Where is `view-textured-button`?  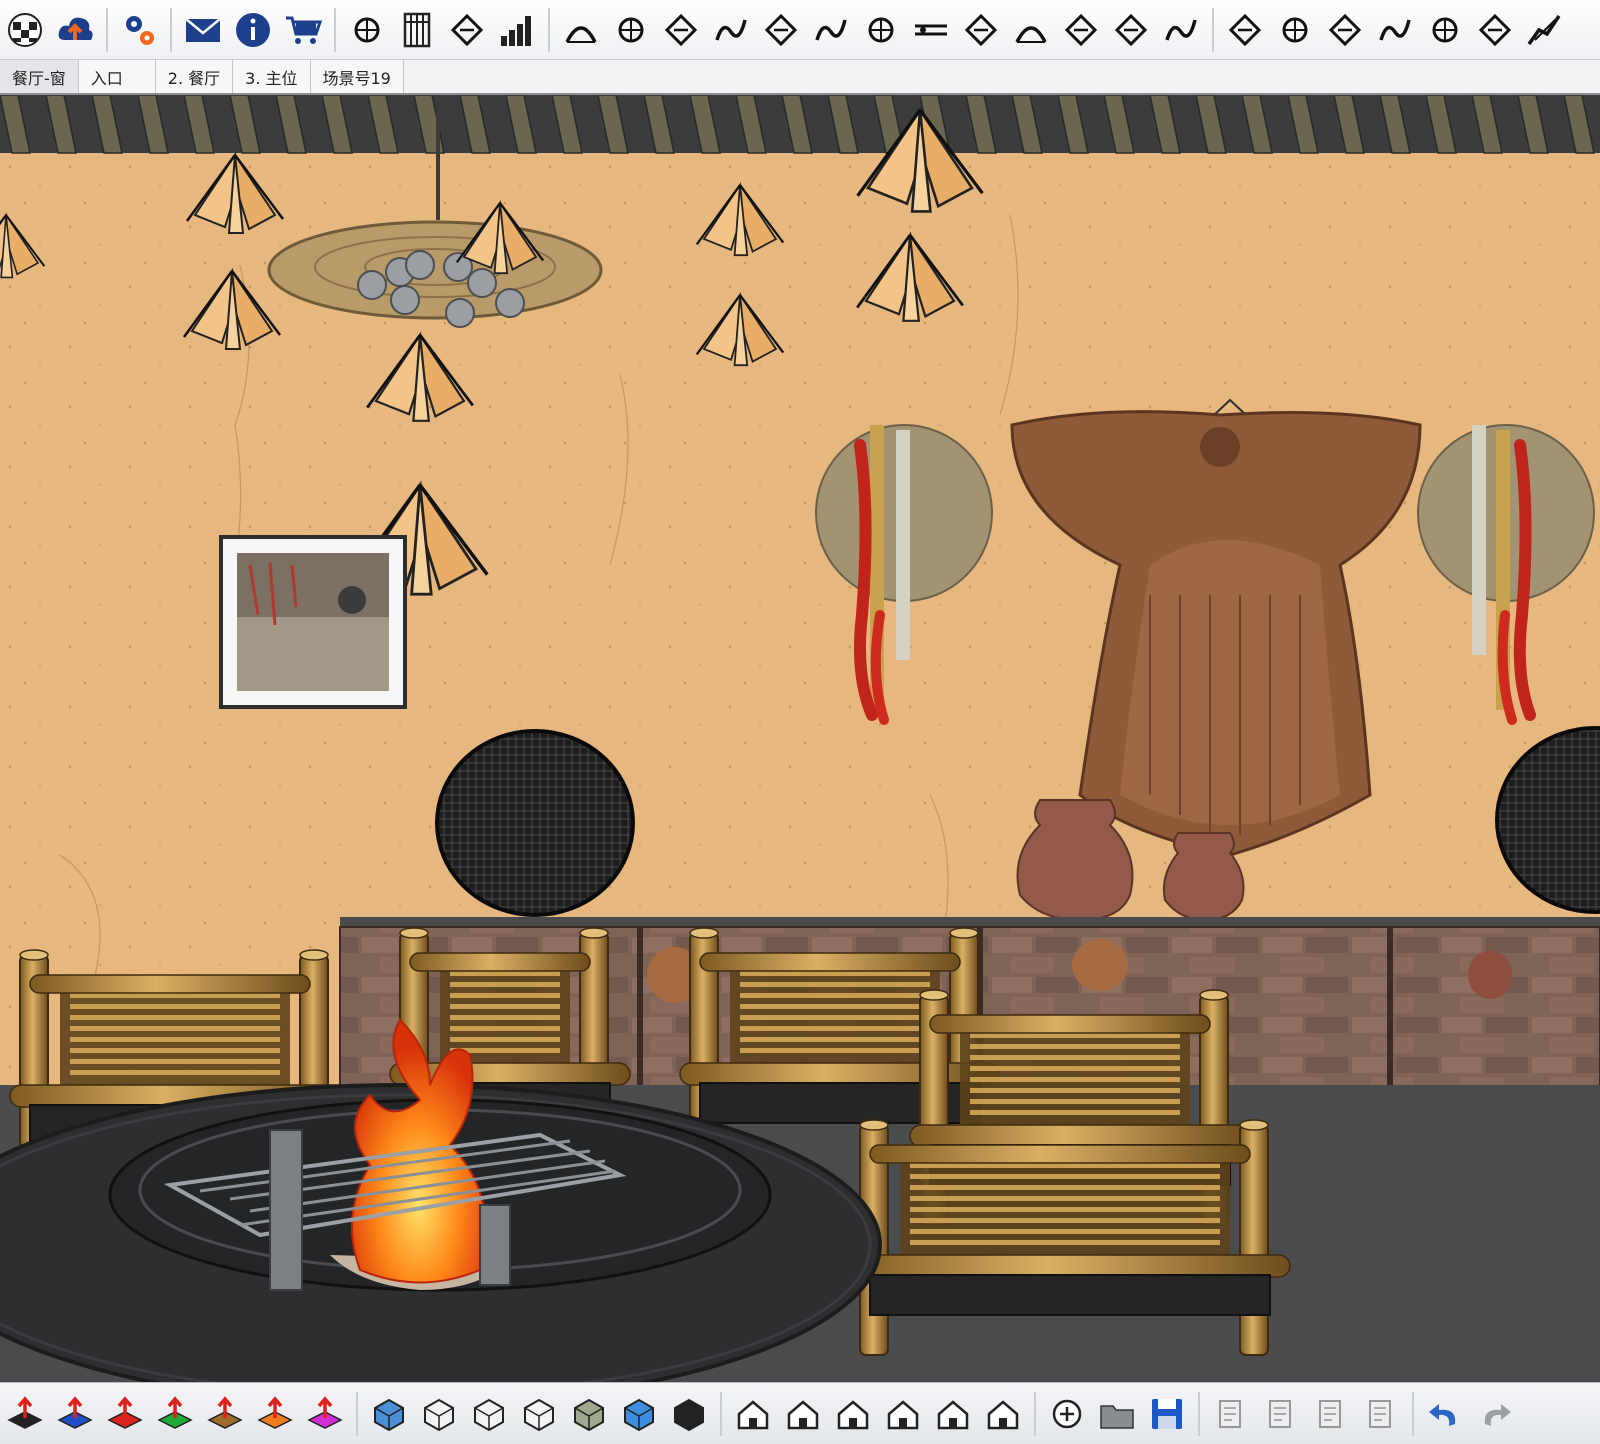 view-textured-button is located at coordinates (639, 1414).